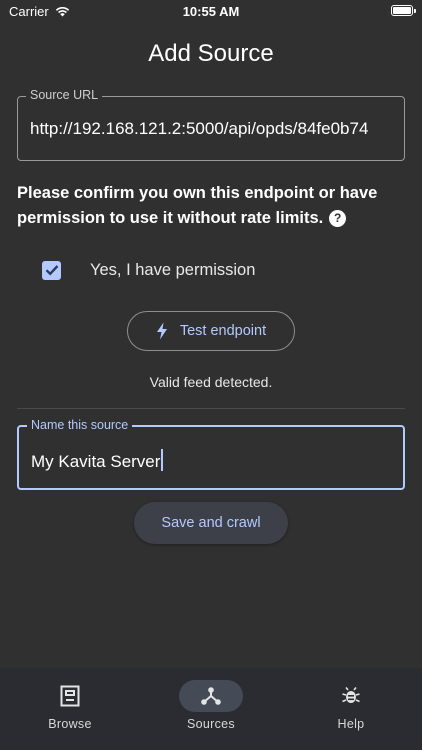 The height and width of the screenshot is (750, 422). I want to click on permission-checkbox-row: Yes, I have permission, so click(148, 270).